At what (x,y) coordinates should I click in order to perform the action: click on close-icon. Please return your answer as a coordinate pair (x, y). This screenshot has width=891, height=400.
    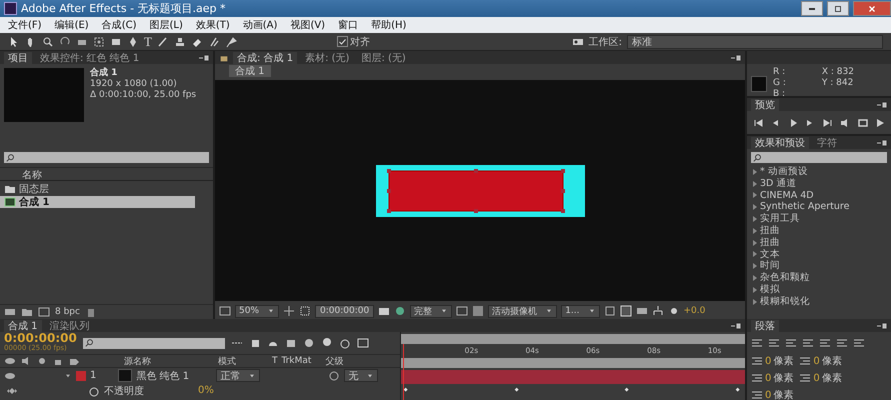
    Looking at the image, I should click on (872, 9).